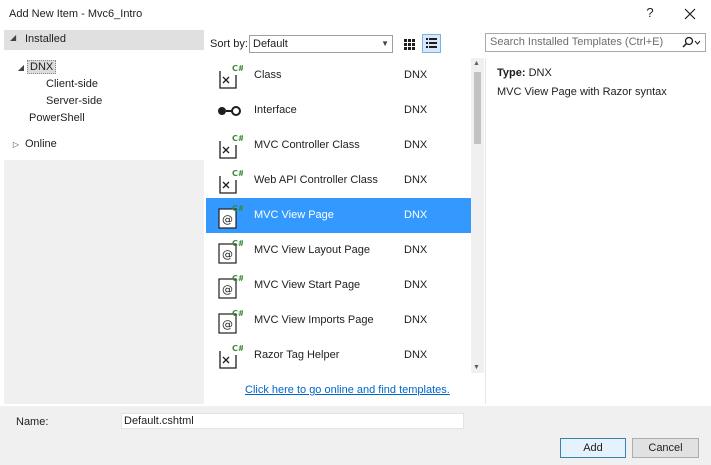 The width and height of the screenshot is (711, 465). Describe the element at coordinates (338, 110) in the screenshot. I see `template-item-interface: Interface DNX` at that location.